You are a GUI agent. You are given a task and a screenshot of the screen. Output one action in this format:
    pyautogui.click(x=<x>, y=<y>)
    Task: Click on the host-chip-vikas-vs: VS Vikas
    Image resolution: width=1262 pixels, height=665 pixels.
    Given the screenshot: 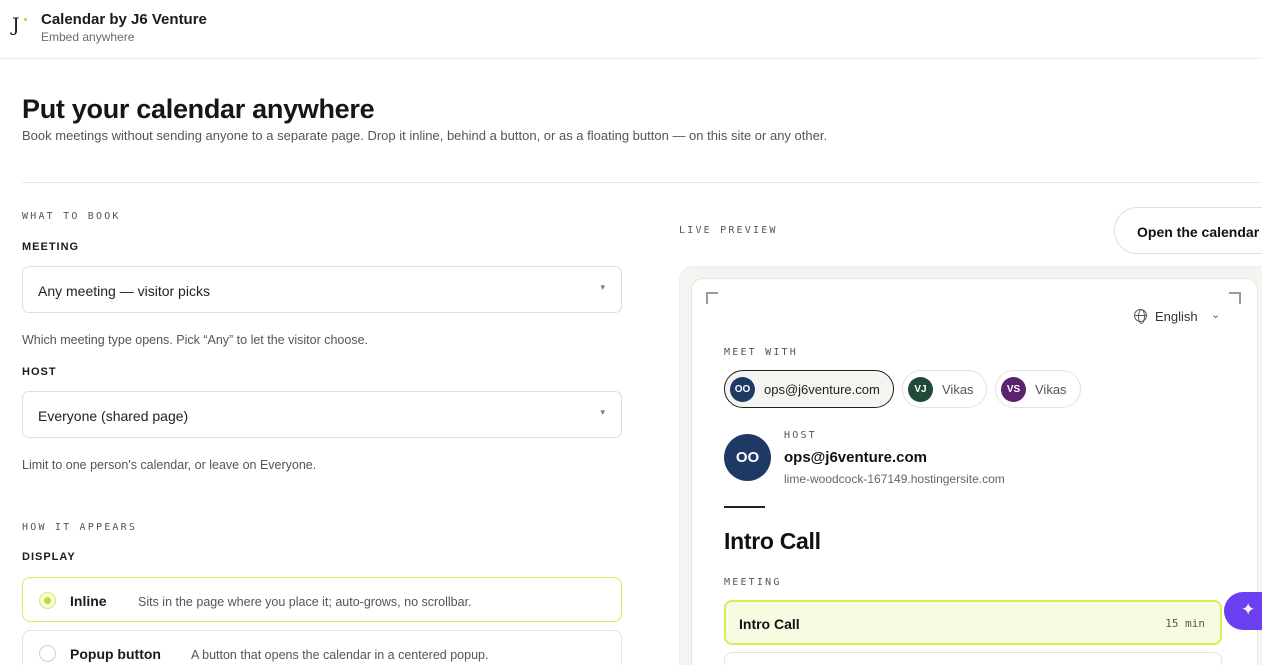 What is the action you would take?
    pyautogui.click(x=1038, y=389)
    